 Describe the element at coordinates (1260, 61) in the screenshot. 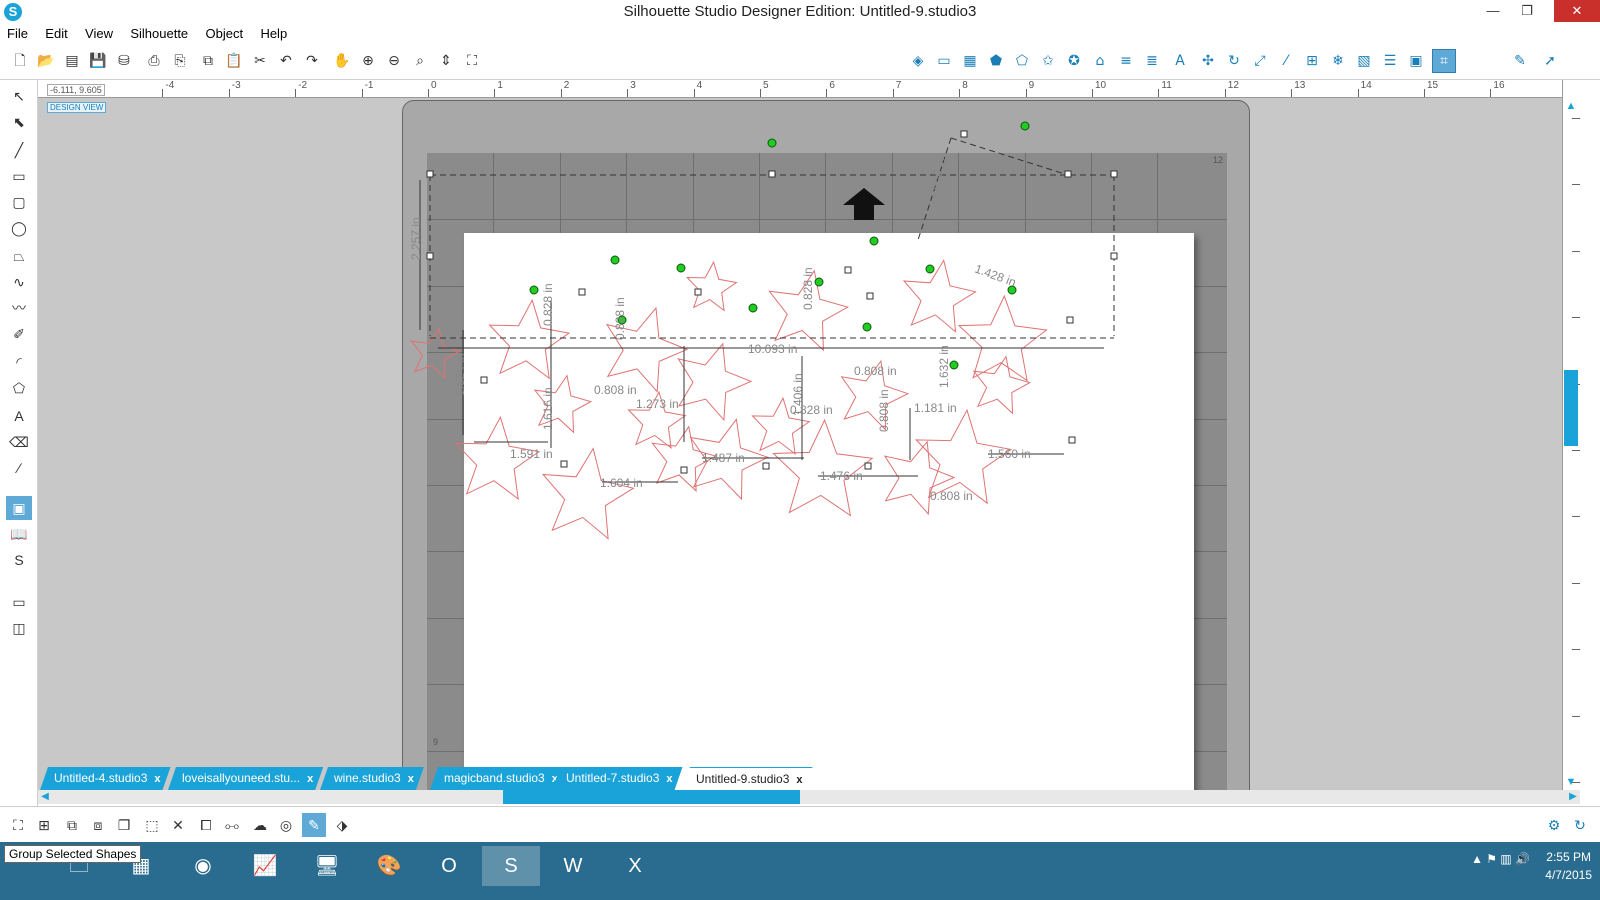

I see `scale-icon: ⤢` at that location.